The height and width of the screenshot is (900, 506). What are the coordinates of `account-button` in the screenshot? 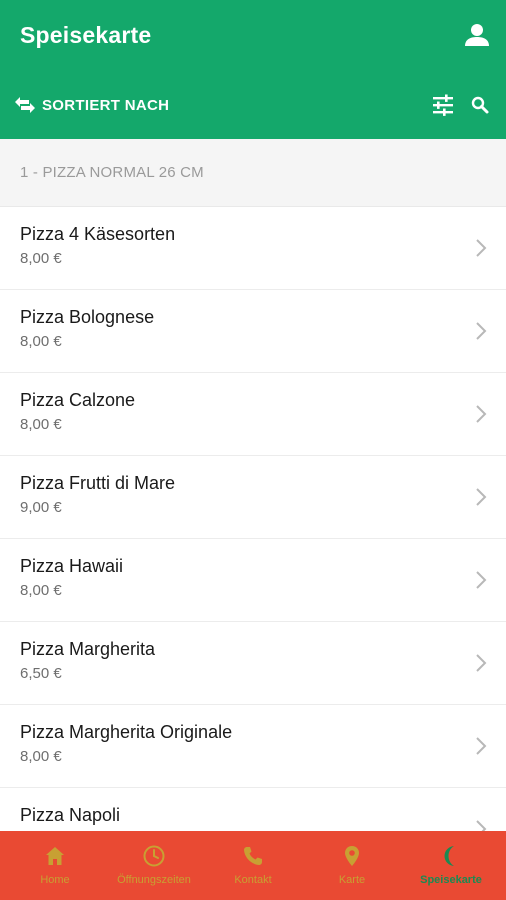 It's located at (477, 35).